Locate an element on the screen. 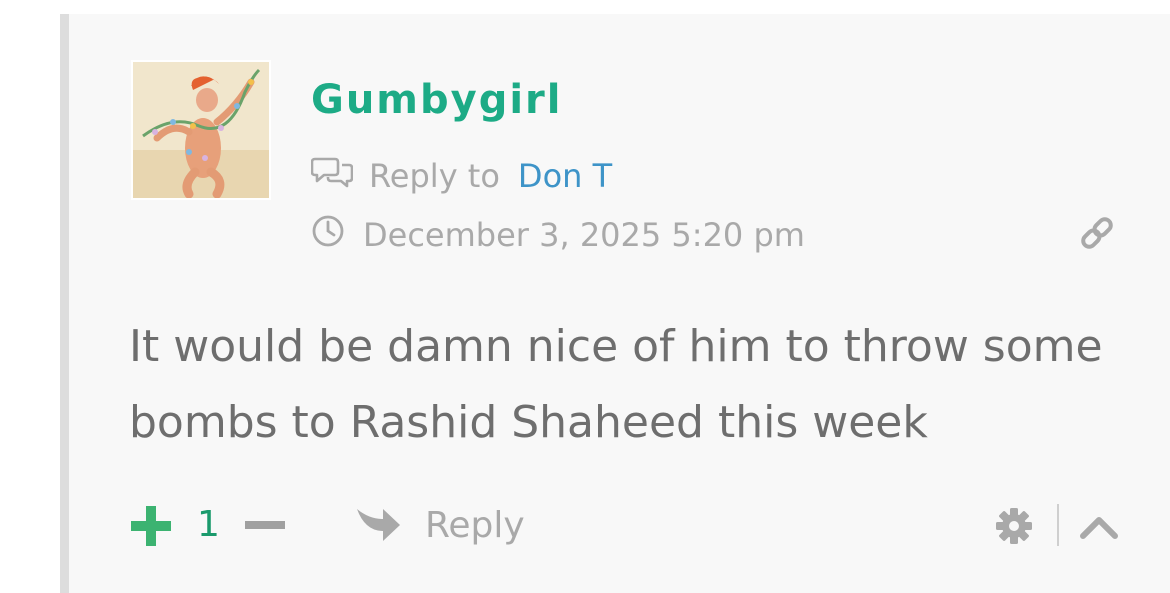  avatar-image is located at coordinates (201, 130).